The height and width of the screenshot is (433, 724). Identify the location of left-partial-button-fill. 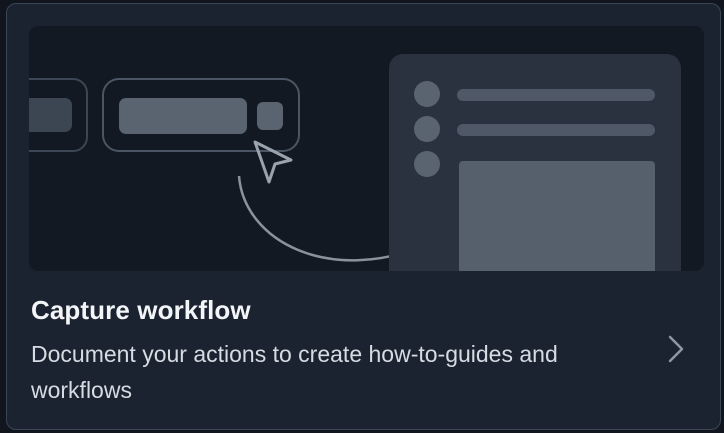
(50, 115).